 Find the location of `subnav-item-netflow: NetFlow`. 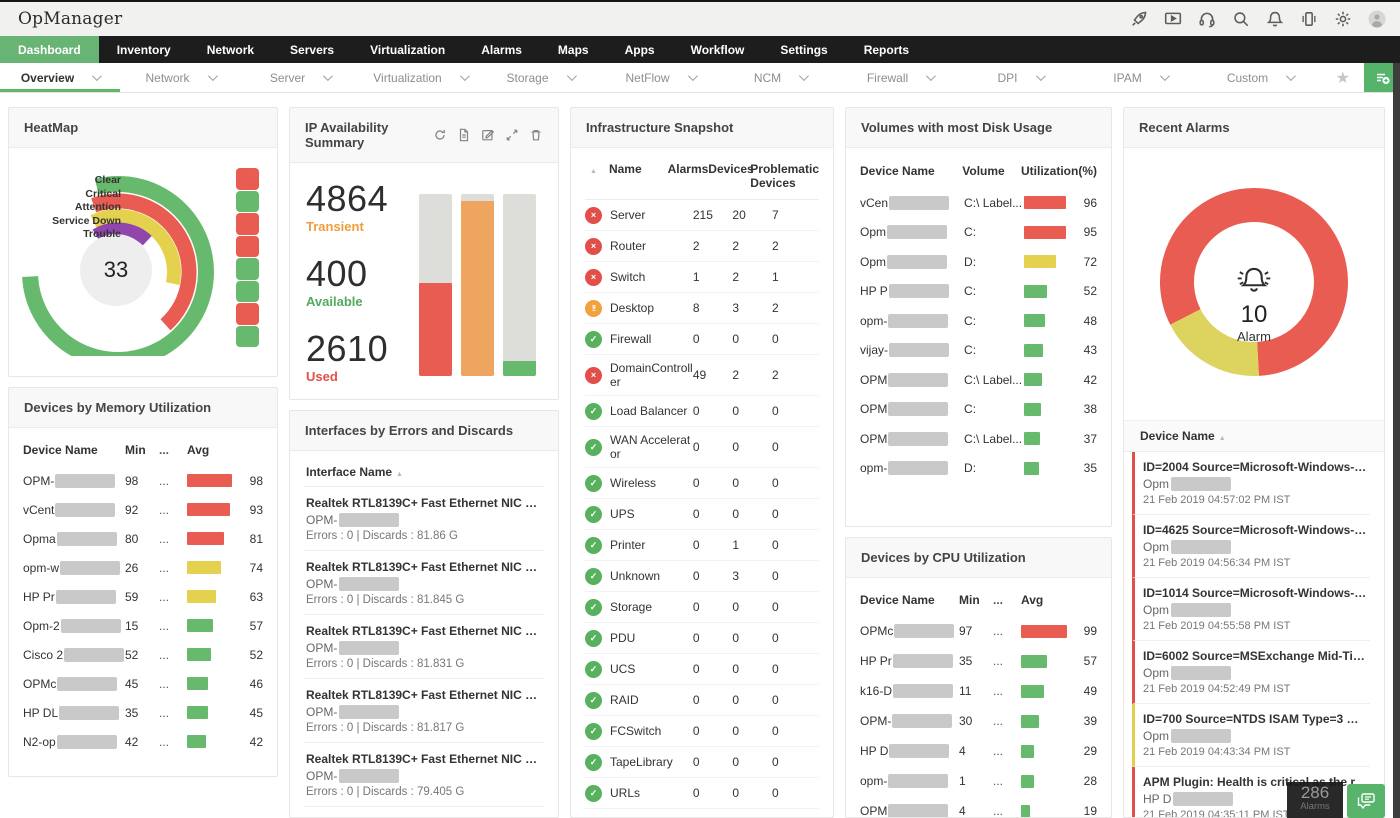

subnav-item-netflow: NetFlow is located at coordinates (660, 77).